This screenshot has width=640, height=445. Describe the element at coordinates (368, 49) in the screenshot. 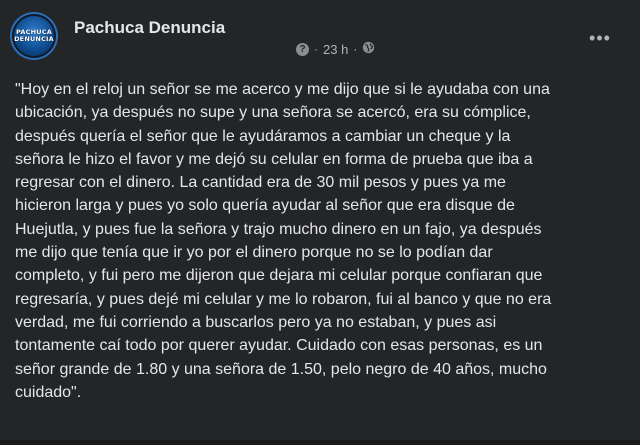

I see `globe-icon` at that location.